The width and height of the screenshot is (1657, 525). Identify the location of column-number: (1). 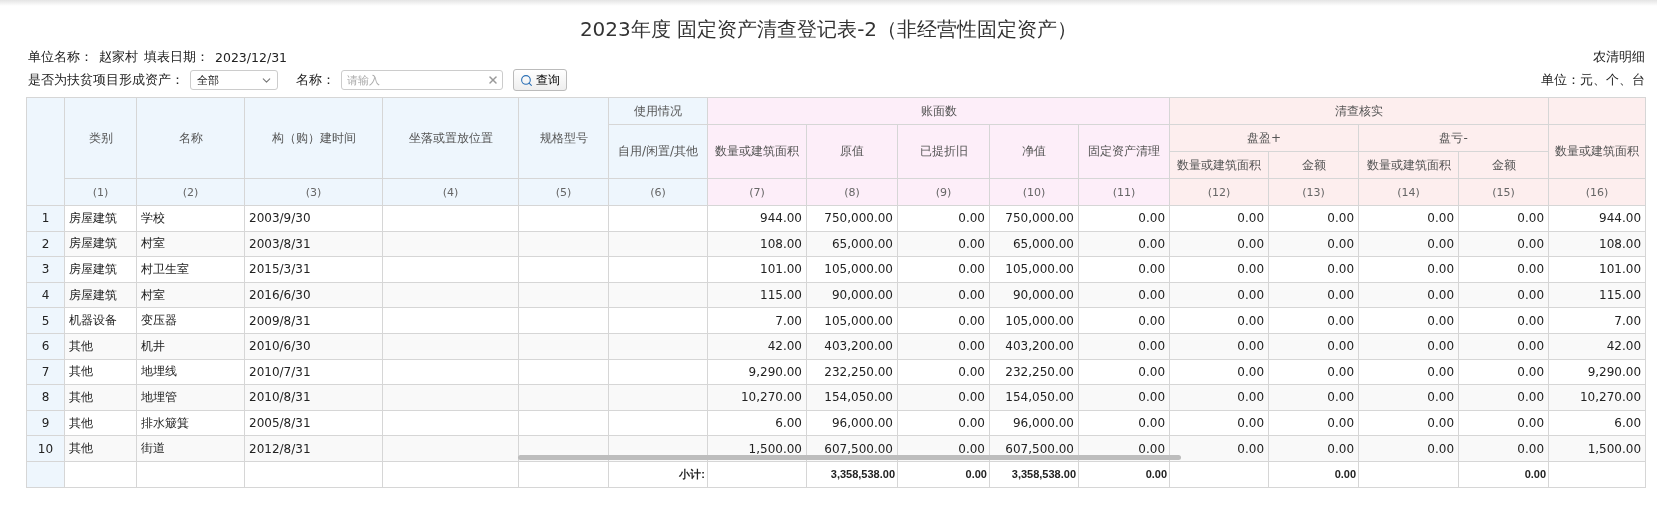
(100, 192).